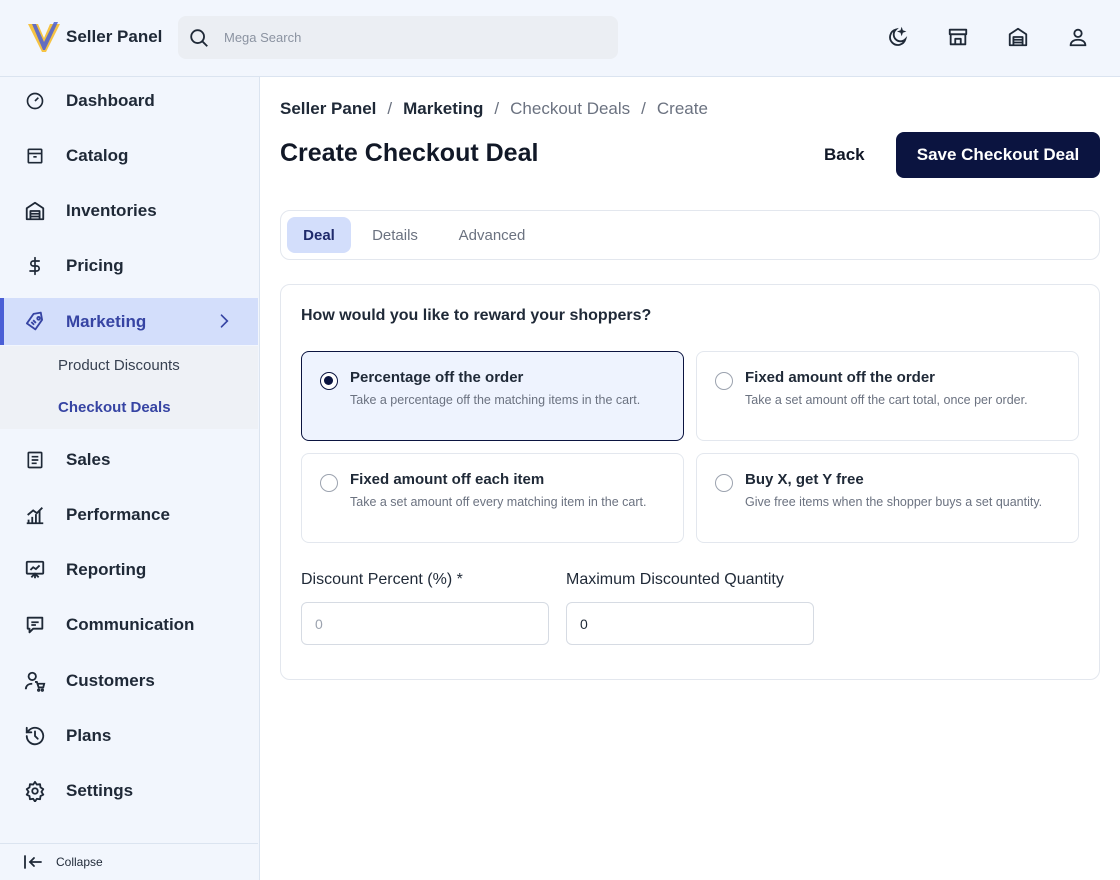 Image resolution: width=1120 pixels, height=880 pixels. What do you see at coordinates (35, 570) in the screenshot?
I see `presentation-icon` at bounding box center [35, 570].